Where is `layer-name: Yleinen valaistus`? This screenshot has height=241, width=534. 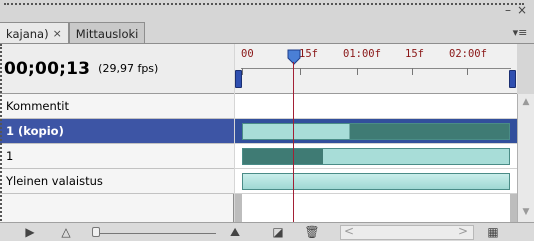
layer-name: Yleinen valaistus is located at coordinates (54, 181).